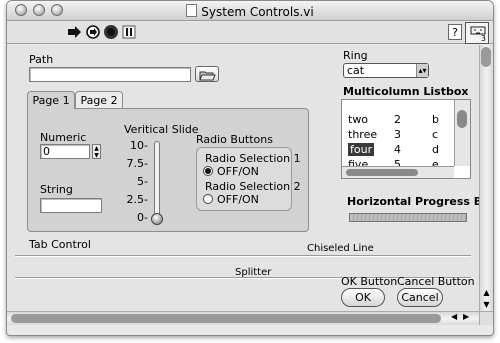  I want to click on window-vertical-scrollbar: ▲ ▼, so click(486, 178).